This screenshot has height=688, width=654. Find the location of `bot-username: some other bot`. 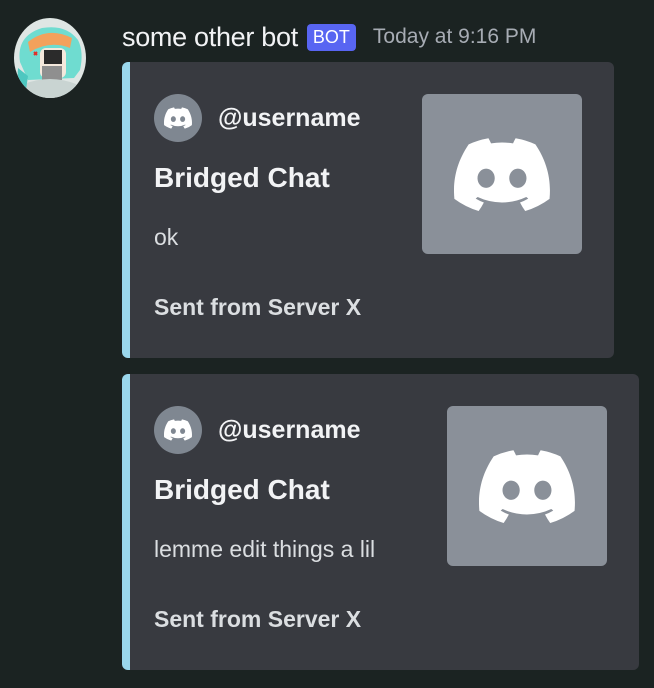

bot-username: some other bot is located at coordinates (210, 37).